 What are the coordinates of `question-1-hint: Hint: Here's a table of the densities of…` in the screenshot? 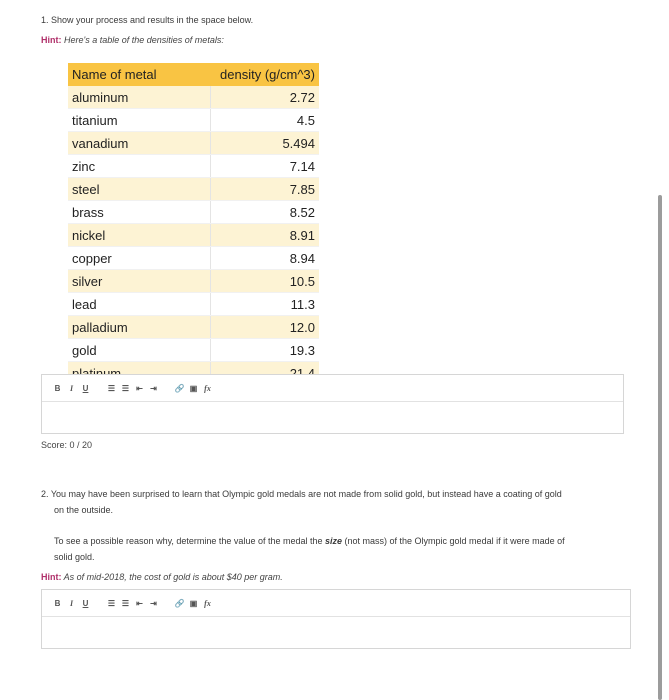 It's located at (132, 40).